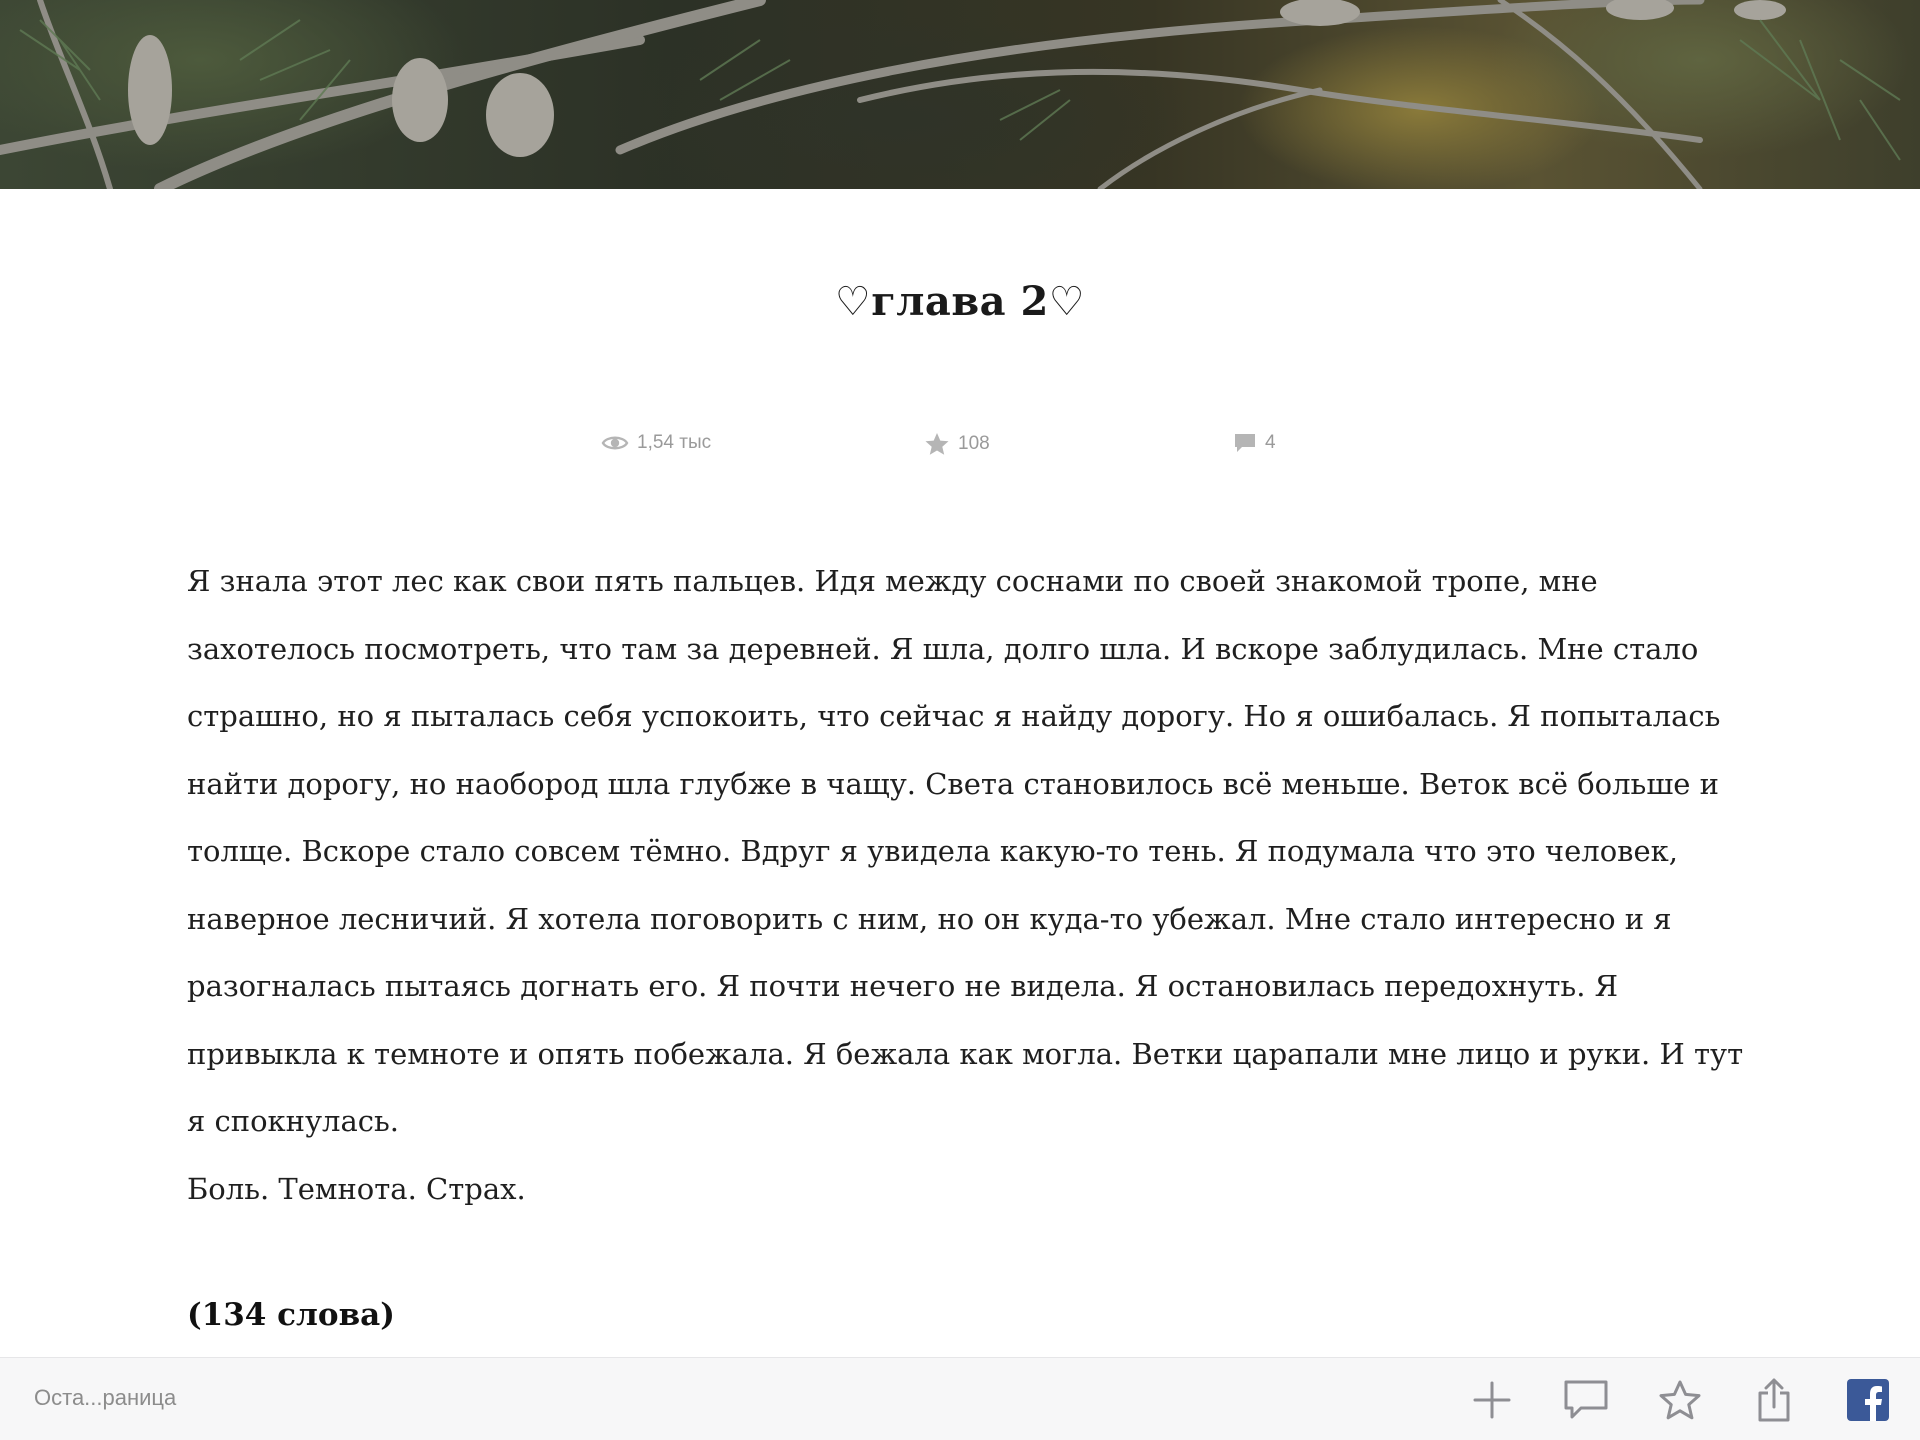 The width and height of the screenshot is (1920, 1440). I want to click on share-icon, so click(1774, 1400).